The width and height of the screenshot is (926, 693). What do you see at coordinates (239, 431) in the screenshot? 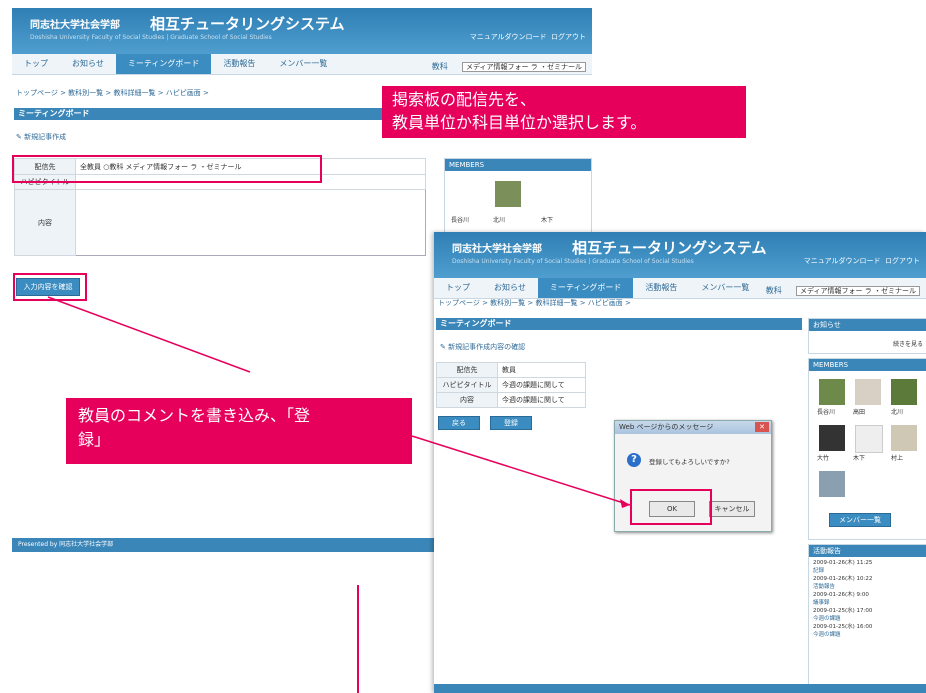
I see `callout-register: 教員のコメントを書き込み、「登 録」` at bounding box center [239, 431].